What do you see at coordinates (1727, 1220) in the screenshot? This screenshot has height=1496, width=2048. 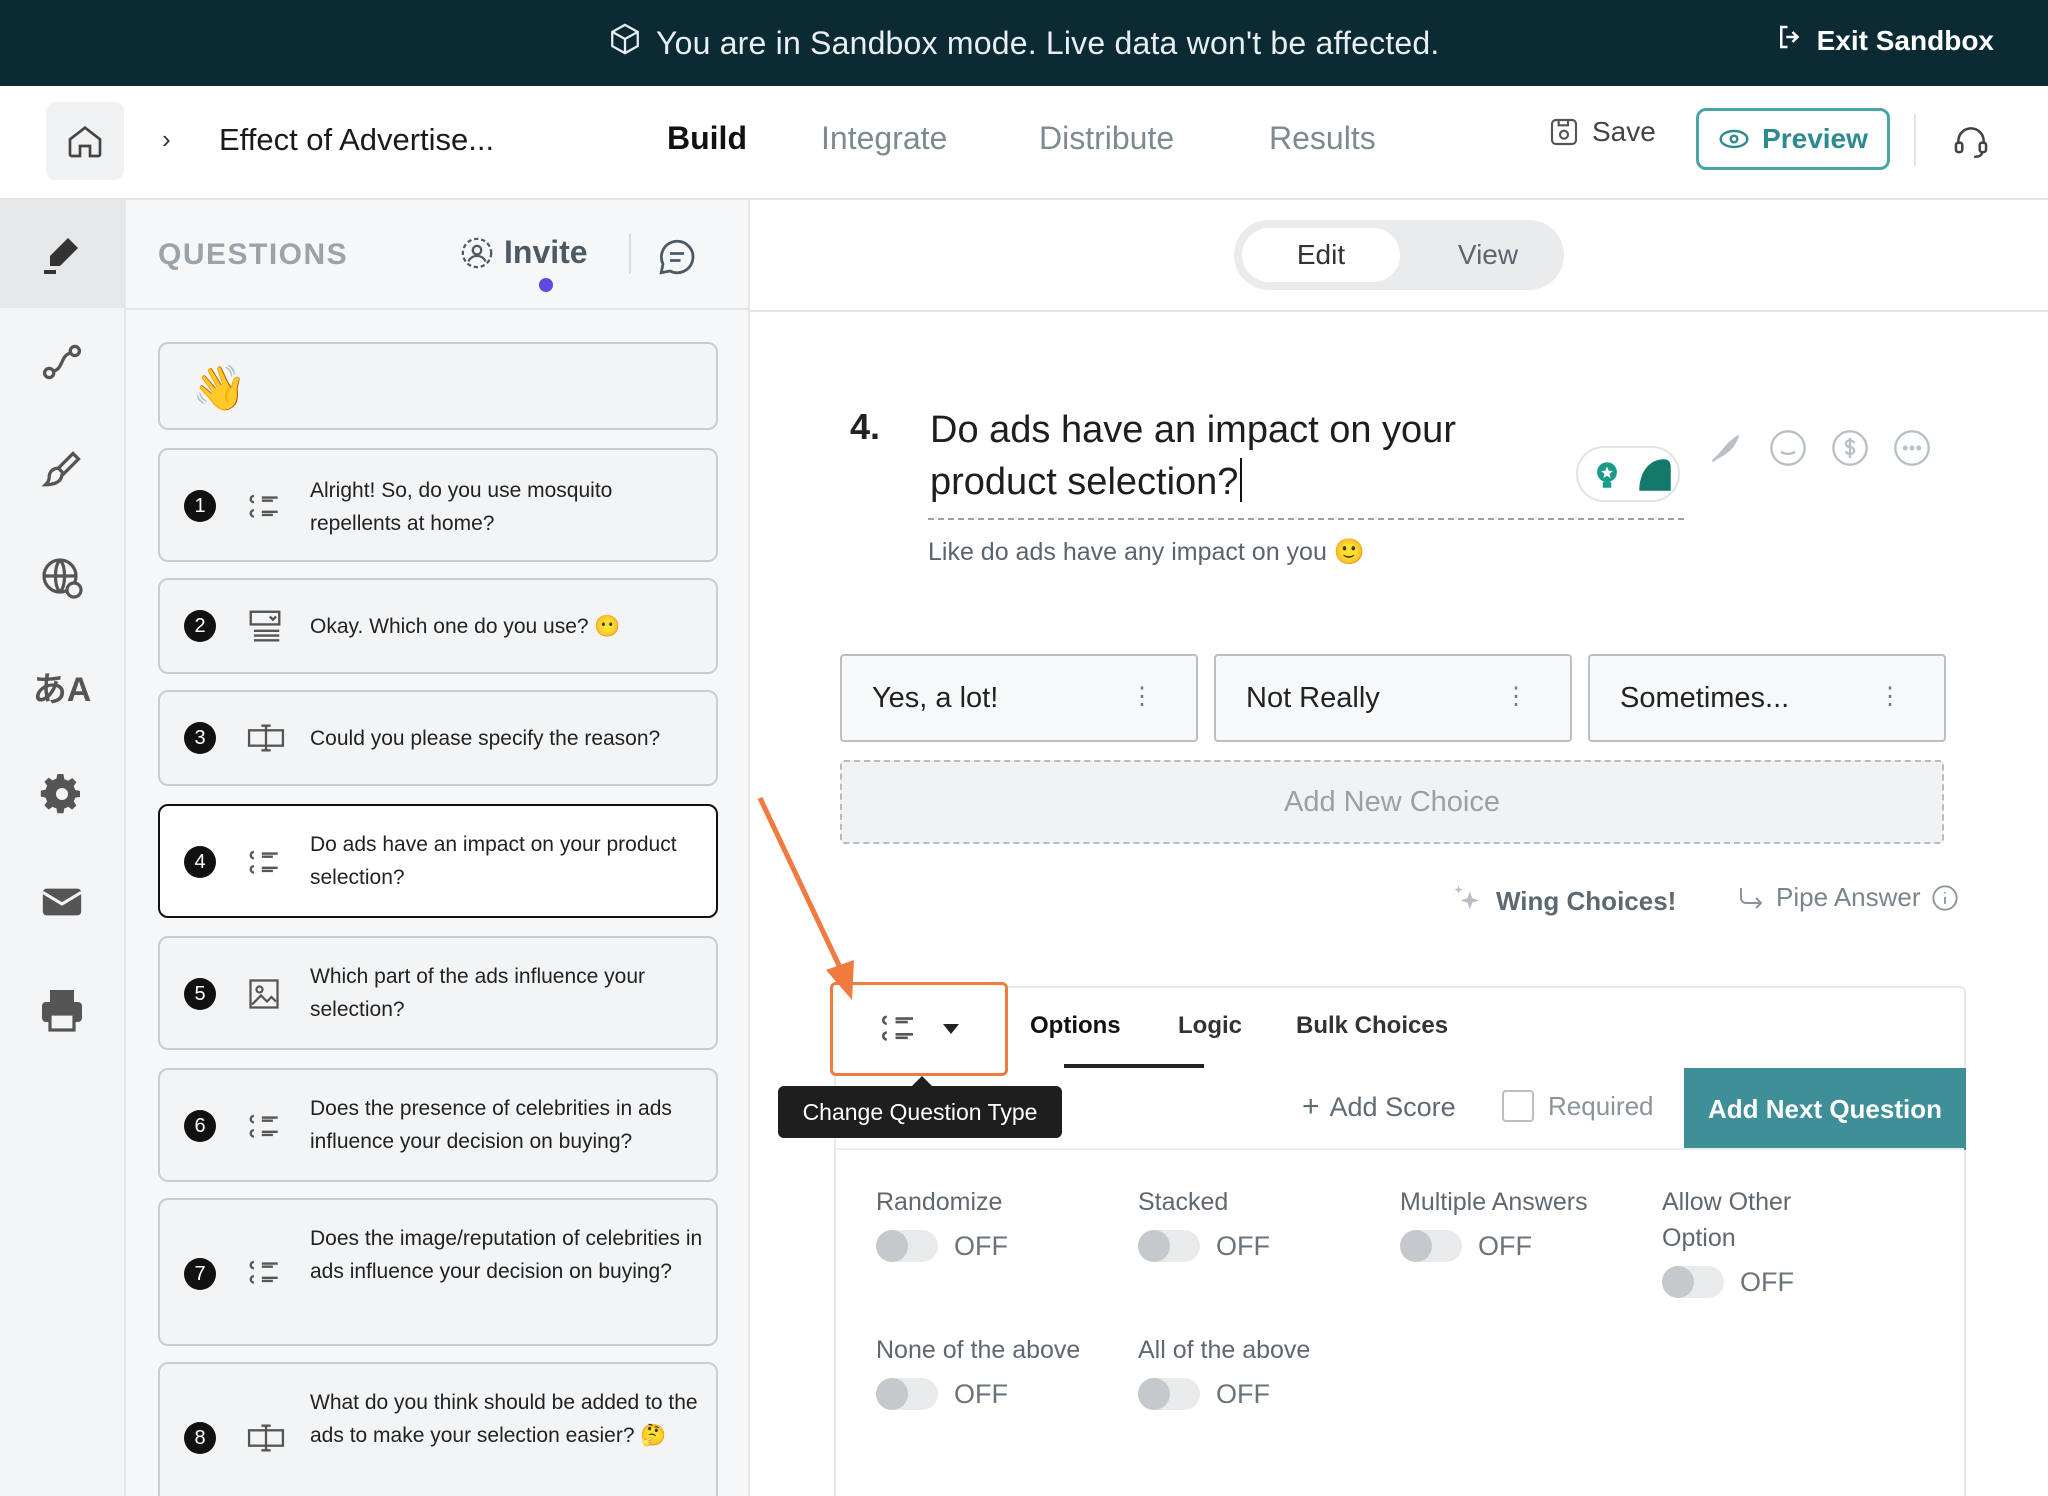 I see `option-label: Allow Other Option` at bounding box center [1727, 1220].